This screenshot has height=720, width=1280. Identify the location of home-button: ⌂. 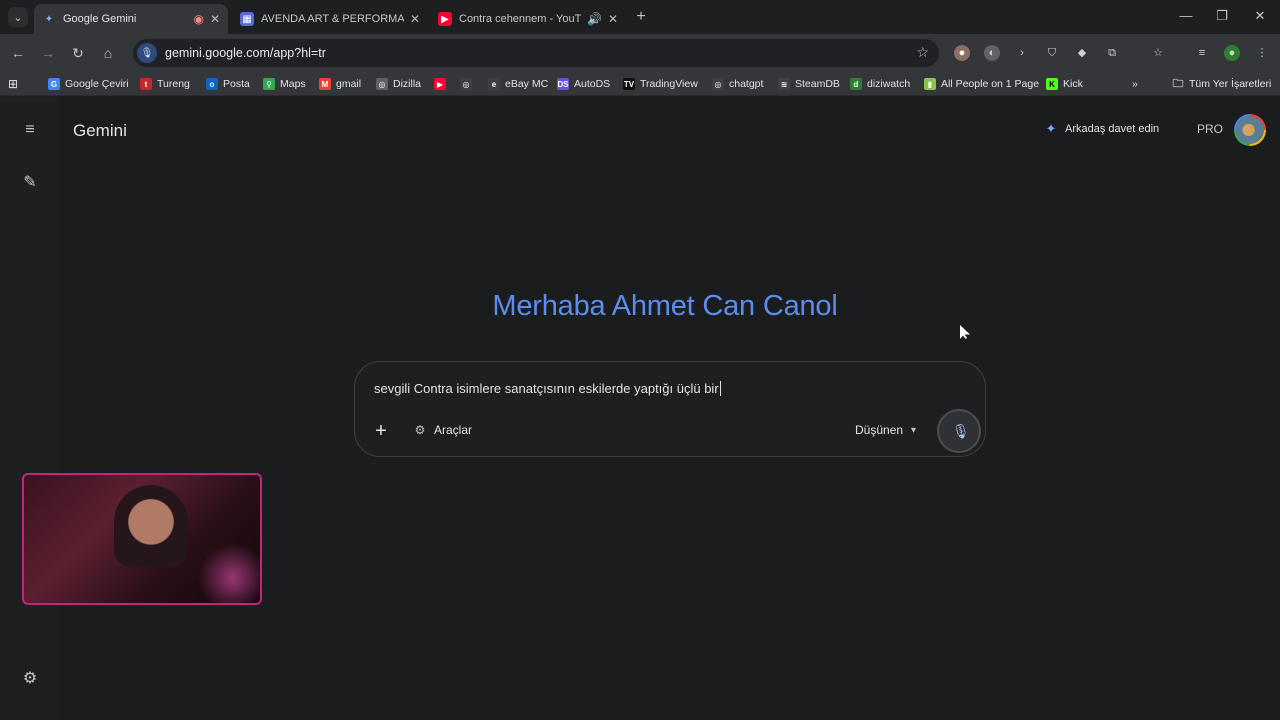
(108, 53).